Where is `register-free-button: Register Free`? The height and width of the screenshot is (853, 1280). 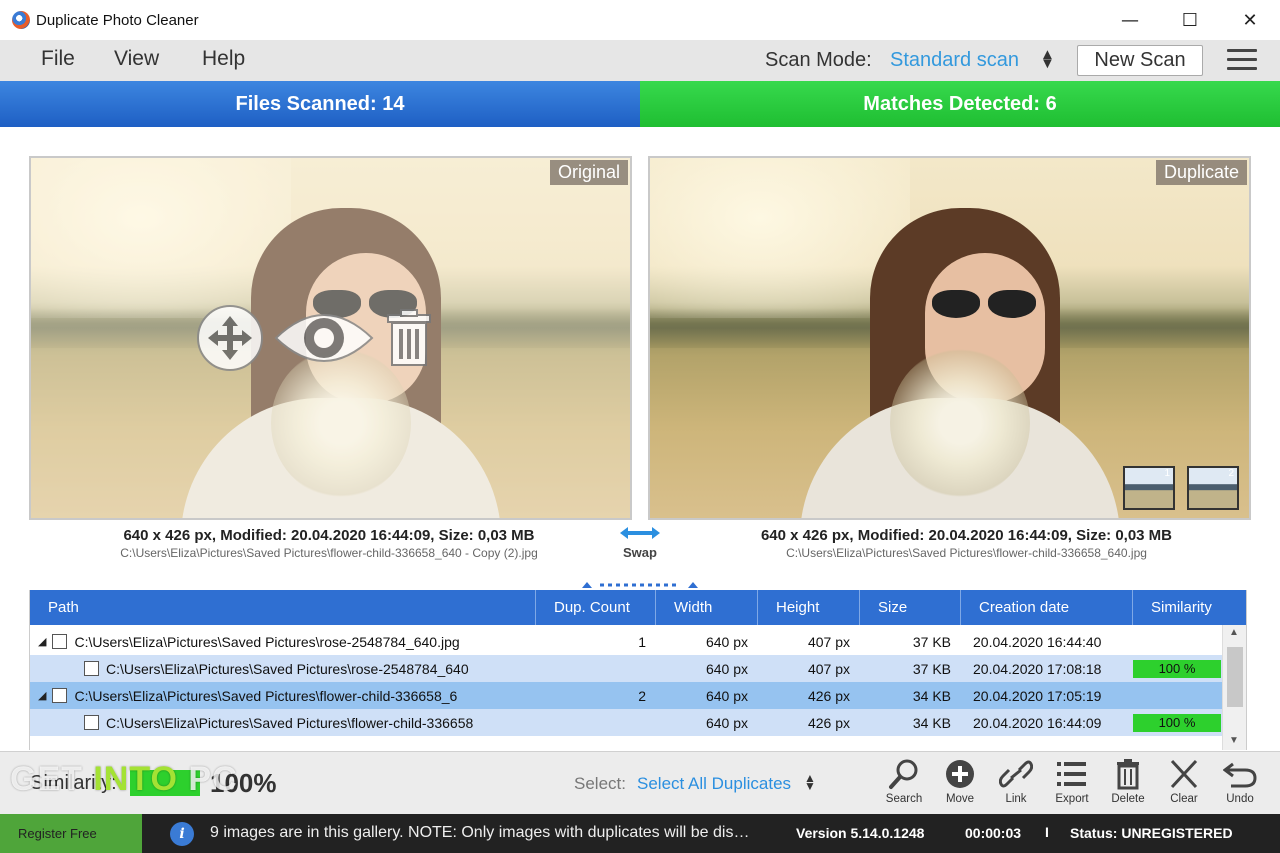 register-free-button: Register Free is located at coordinates (71, 833).